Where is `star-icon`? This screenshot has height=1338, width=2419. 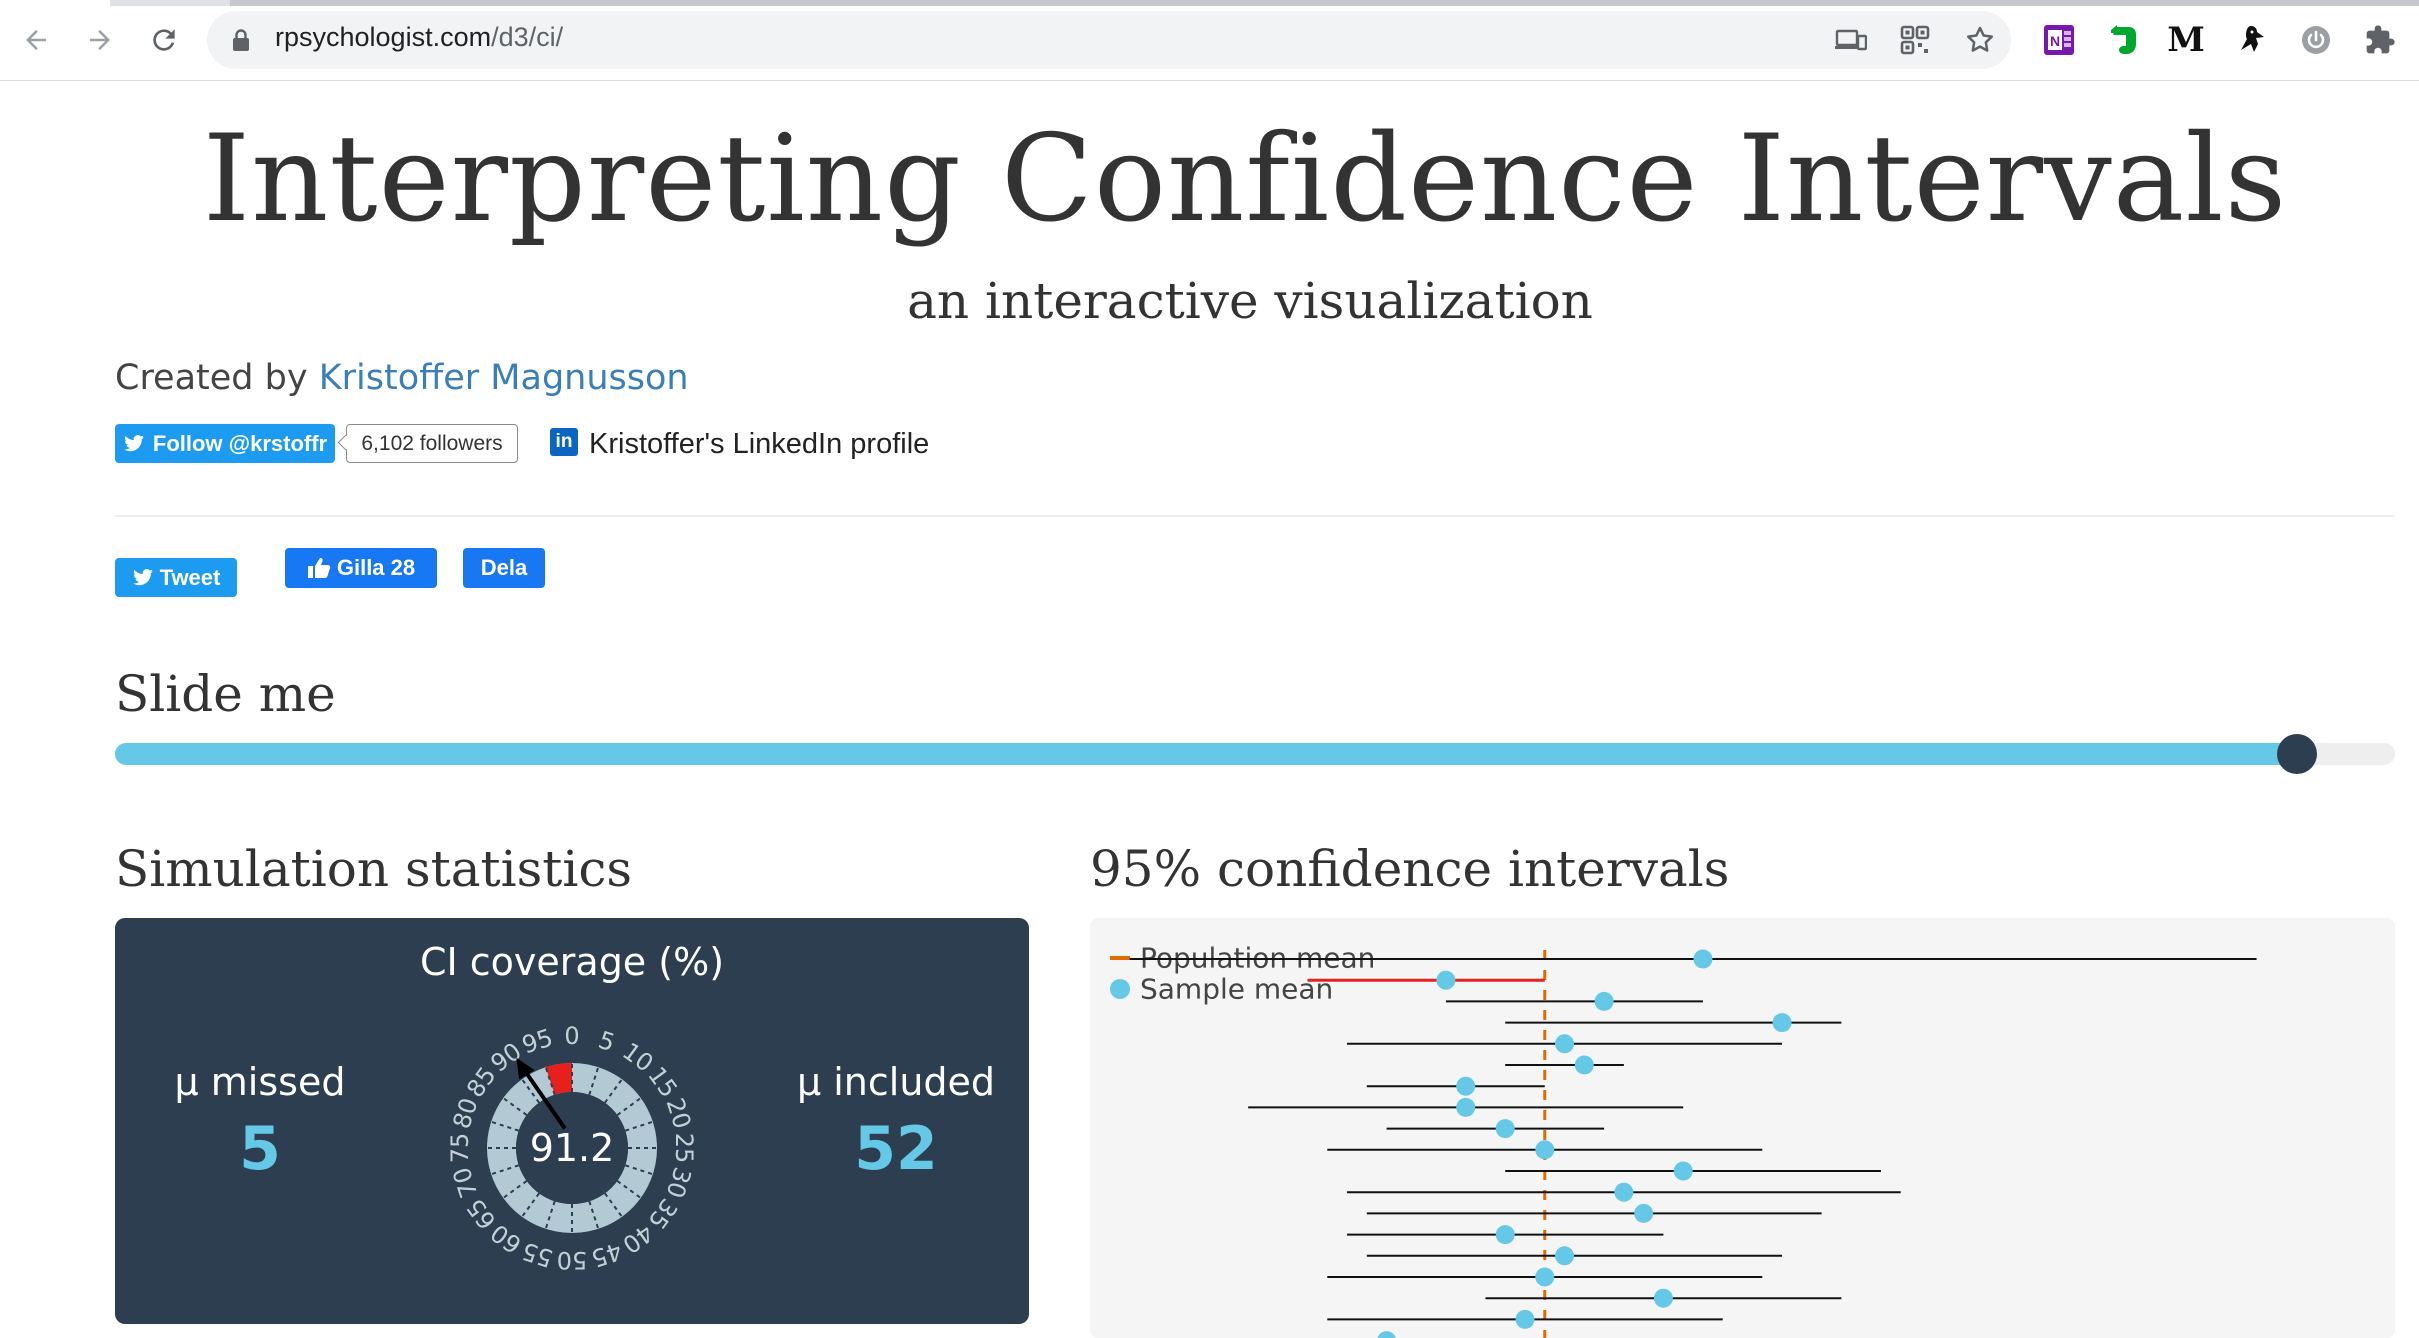
star-icon is located at coordinates (1980, 40).